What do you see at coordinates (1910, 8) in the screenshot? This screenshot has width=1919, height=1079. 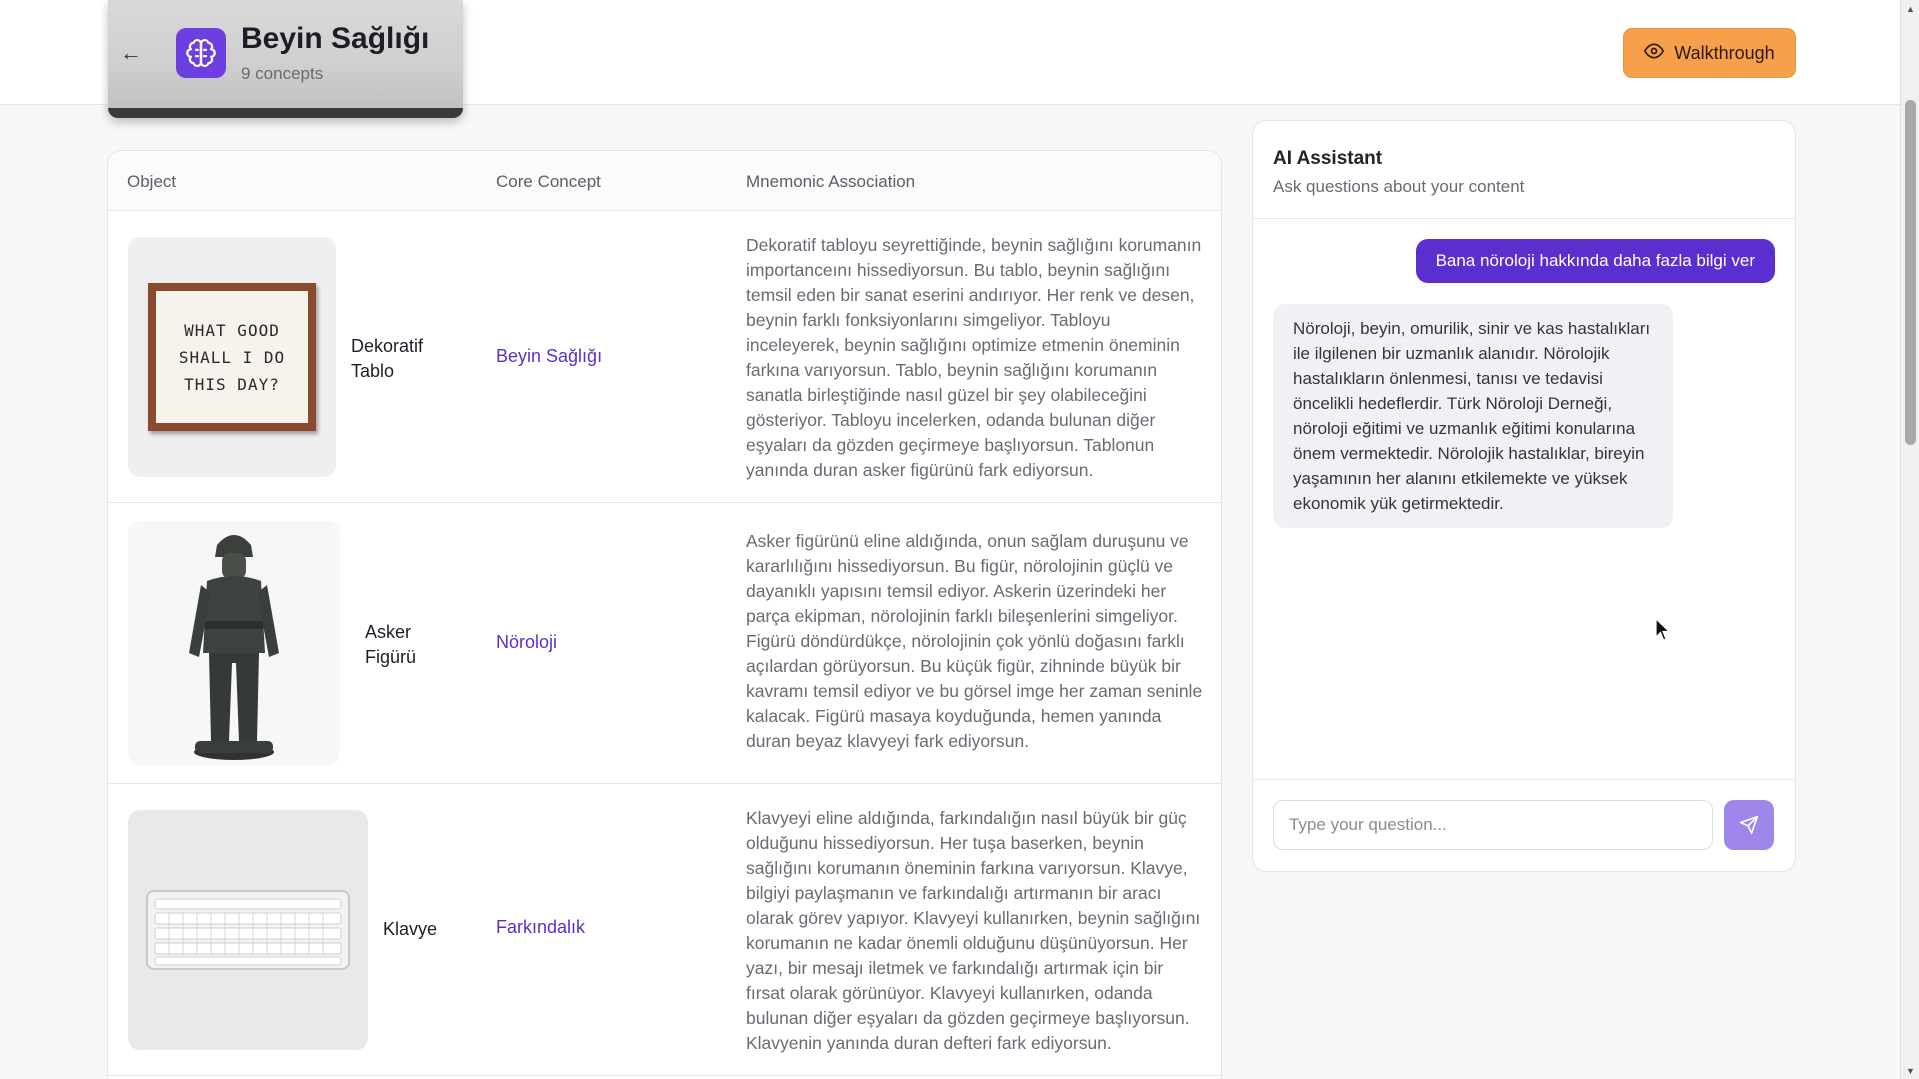 I see `scroll-up-arrow-icon: ▲` at bounding box center [1910, 8].